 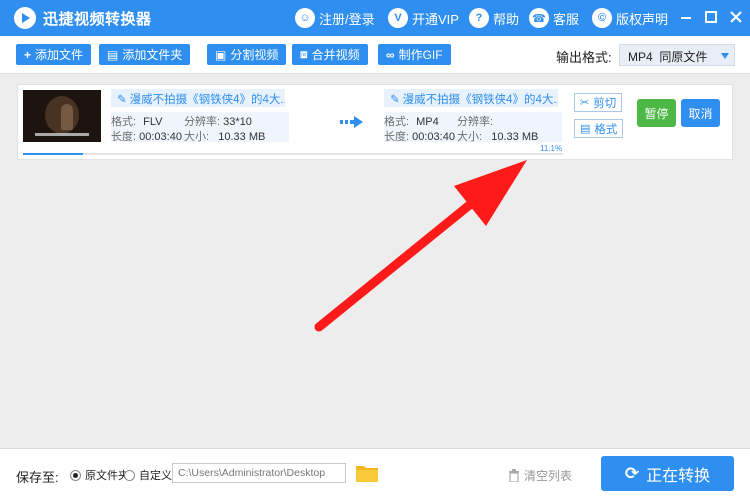 What do you see at coordinates (53, 154) in the screenshot?
I see `progress-fill` at bounding box center [53, 154].